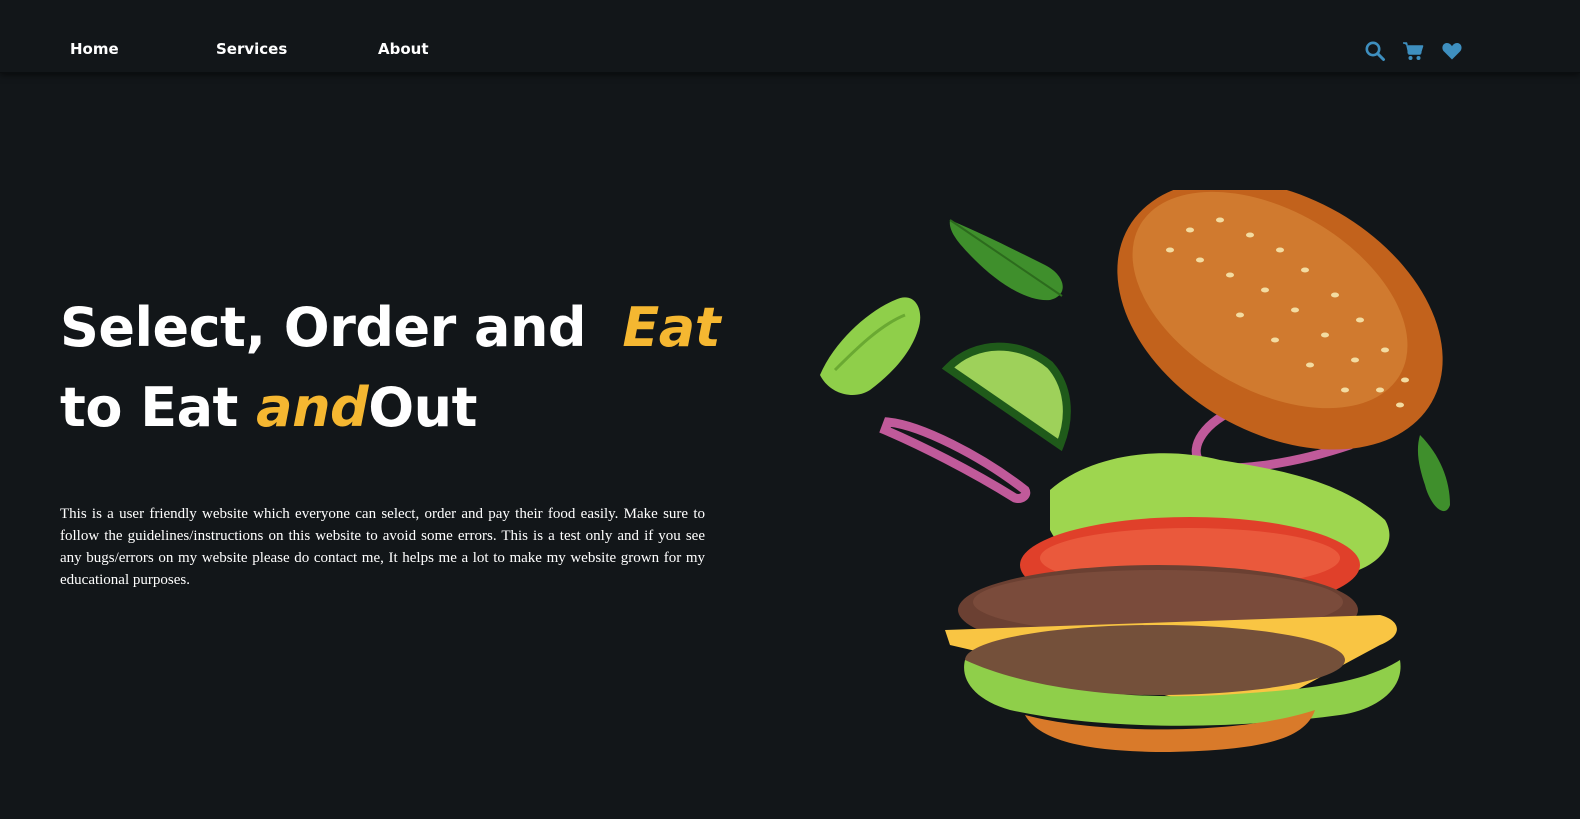 The width and height of the screenshot is (1580, 819). I want to click on hero-title-line2: to Eat, so click(149, 407).